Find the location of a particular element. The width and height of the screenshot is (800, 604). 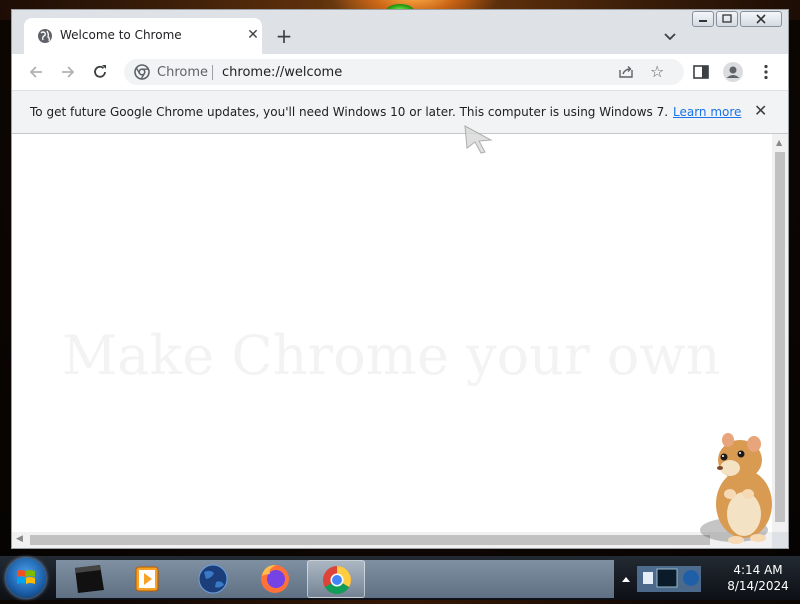

bookmark-star-icon: ☆ is located at coordinates (657, 71).